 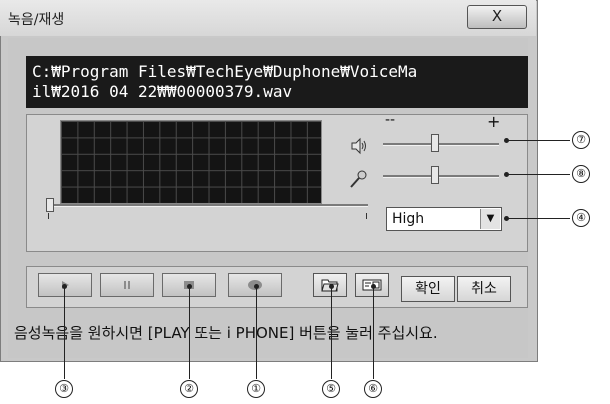 What do you see at coordinates (373, 286) in the screenshot?
I see `callout-6-dot` at bounding box center [373, 286].